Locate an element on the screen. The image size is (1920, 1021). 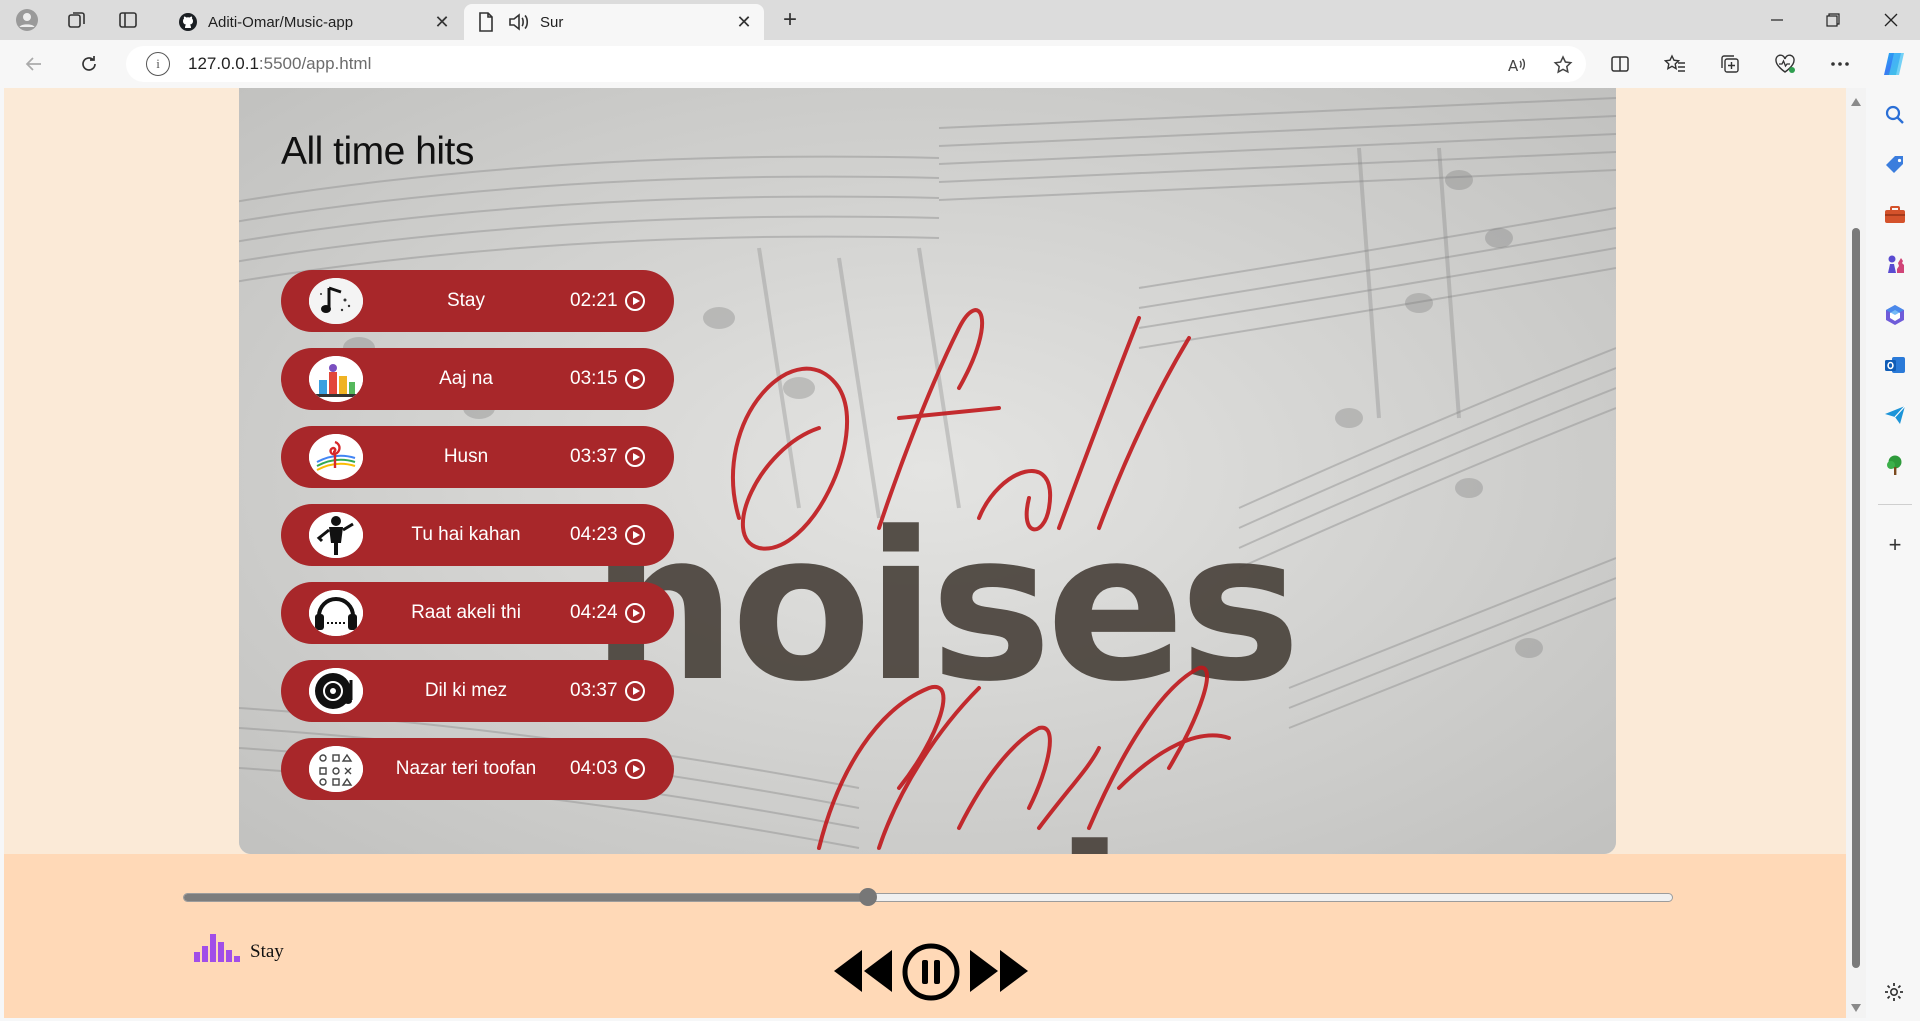
scroll-down-icon is located at coordinates (1856, 1008).